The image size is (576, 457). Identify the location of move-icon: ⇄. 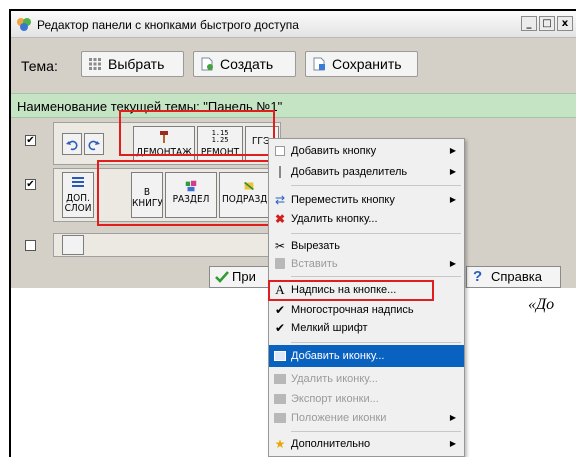
(280, 200).